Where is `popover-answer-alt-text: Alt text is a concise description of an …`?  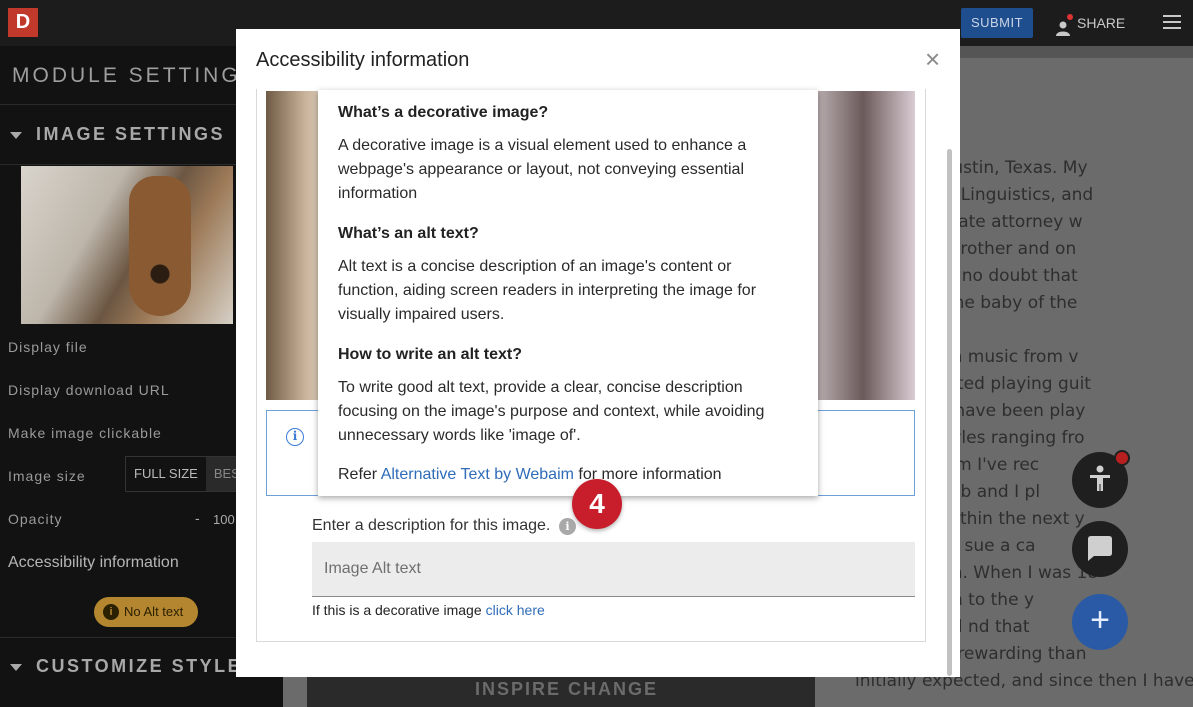
popover-answer-alt-text: Alt text is a concise description of an … is located at coordinates (547, 290).